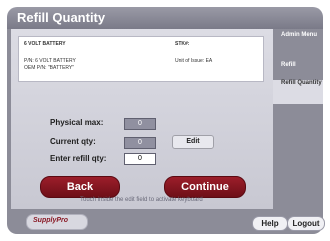 The image size is (330, 241). What do you see at coordinates (61, 17) in the screenshot?
I see `page-title: Refill Quantity` at bounding box center [61, 17].